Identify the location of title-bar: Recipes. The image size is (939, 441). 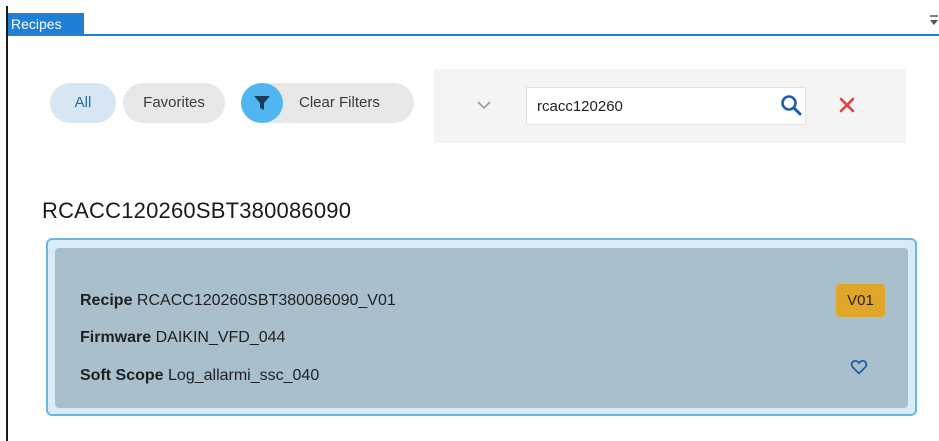
(473, 21).